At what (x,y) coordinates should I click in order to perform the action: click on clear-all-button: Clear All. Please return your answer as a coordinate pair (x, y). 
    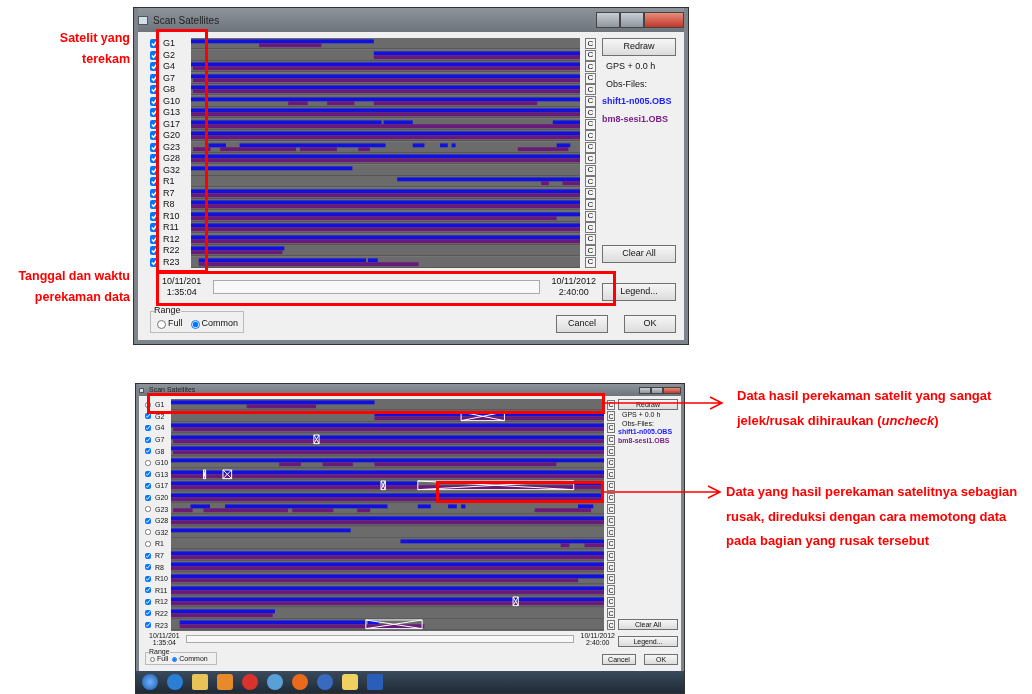
    Looking at the image, I should click on (639, 254).